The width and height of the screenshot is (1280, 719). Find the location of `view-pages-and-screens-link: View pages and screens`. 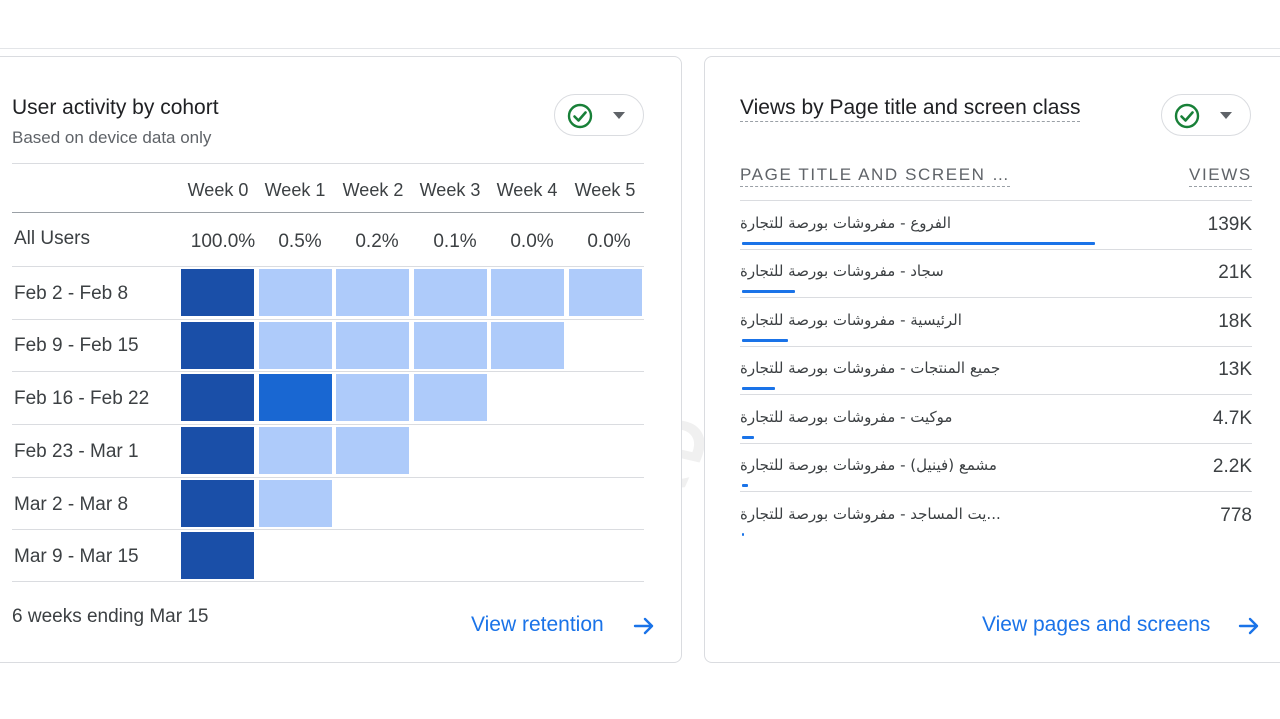

view-pages-and-screens-link: View pages and screens is located at coordinates (1122, 625).